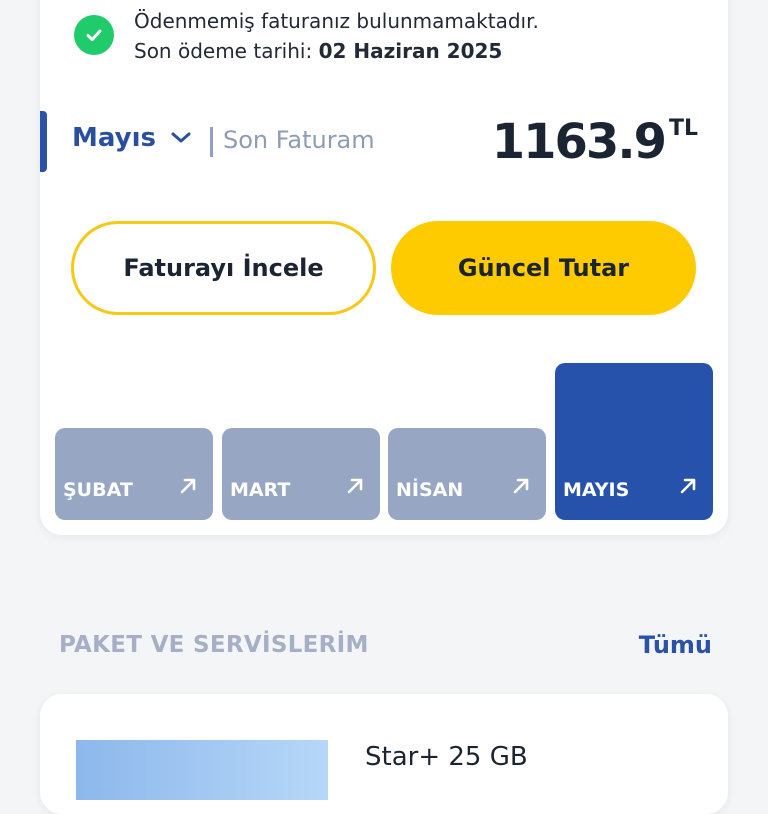 This screenshot has height=814, width=768. Describe the element at coordinates (134, 474) in the screenshot. I see `month-tile-subat: ŞUBAT` at that location.